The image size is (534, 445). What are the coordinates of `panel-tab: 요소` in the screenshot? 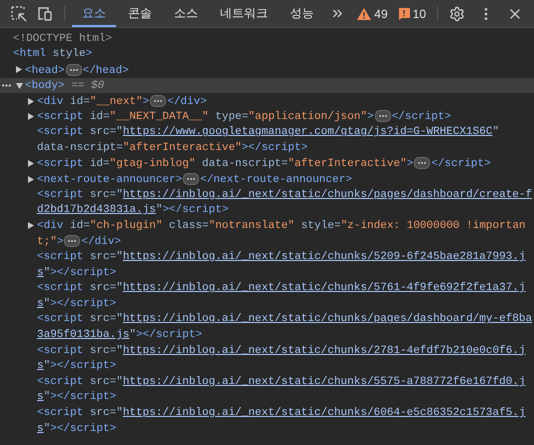 It's located at (94, 13).